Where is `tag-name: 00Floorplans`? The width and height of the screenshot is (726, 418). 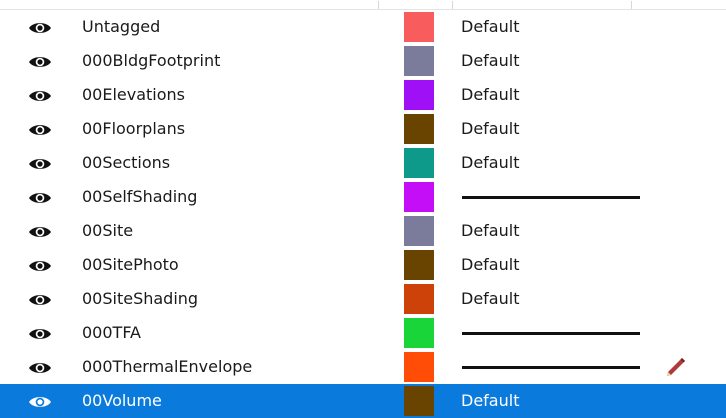 tag-name: 00Floorplans is located at coordinates (133, 129).